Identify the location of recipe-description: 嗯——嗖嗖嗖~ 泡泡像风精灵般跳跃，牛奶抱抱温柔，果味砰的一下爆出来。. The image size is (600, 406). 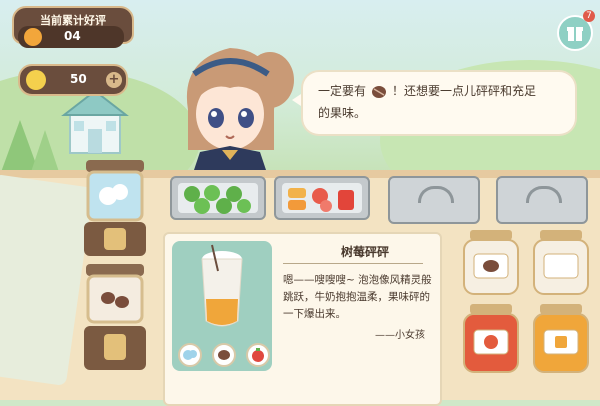
(357, 297).